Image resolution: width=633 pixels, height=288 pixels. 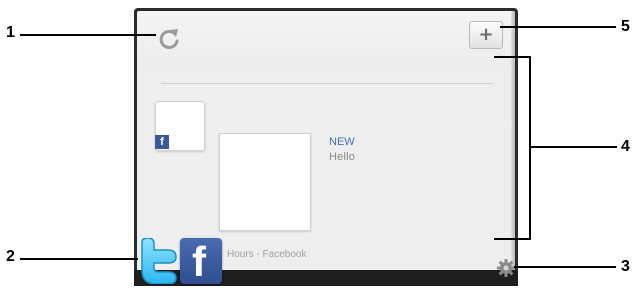 What do you see at coordinates (10, 32) in the screenshot?
I see `callout-number-1: 1` at bounding box center [10, 32].